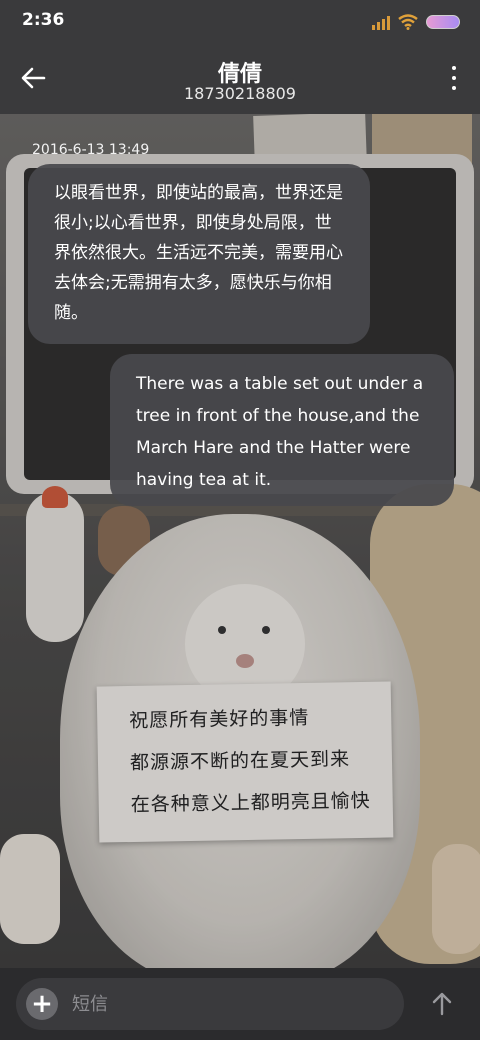  Describe the element at coordinates (43, 20) in the screenshot. I see `status-time: 2:36` at that location.